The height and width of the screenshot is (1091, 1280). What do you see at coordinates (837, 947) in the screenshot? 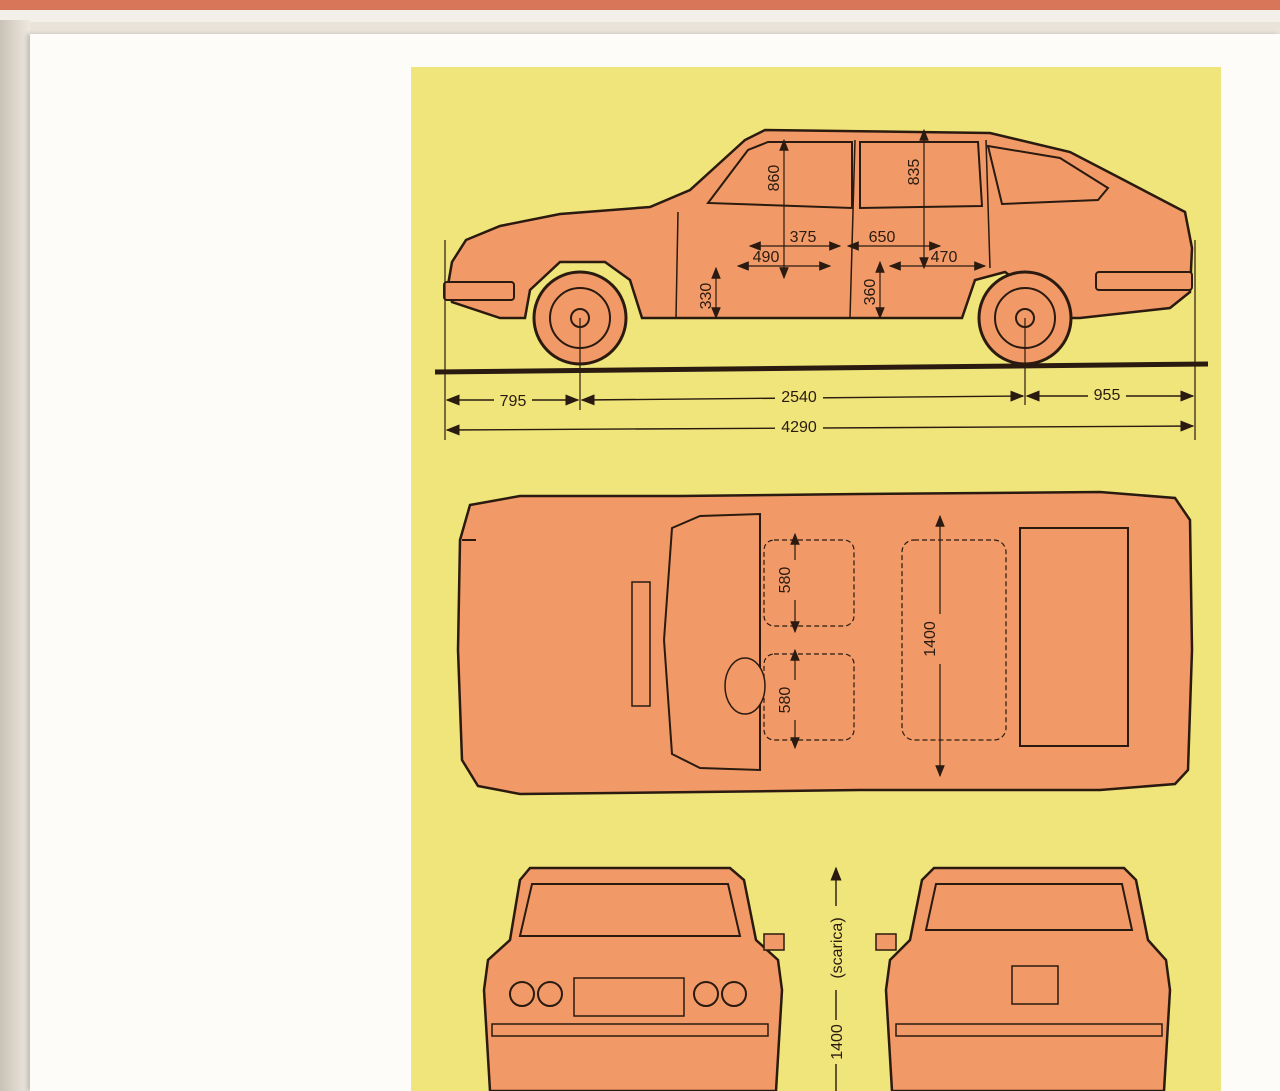
I see `dim-height-label: (scarica)` at bounding box center [837, 947].